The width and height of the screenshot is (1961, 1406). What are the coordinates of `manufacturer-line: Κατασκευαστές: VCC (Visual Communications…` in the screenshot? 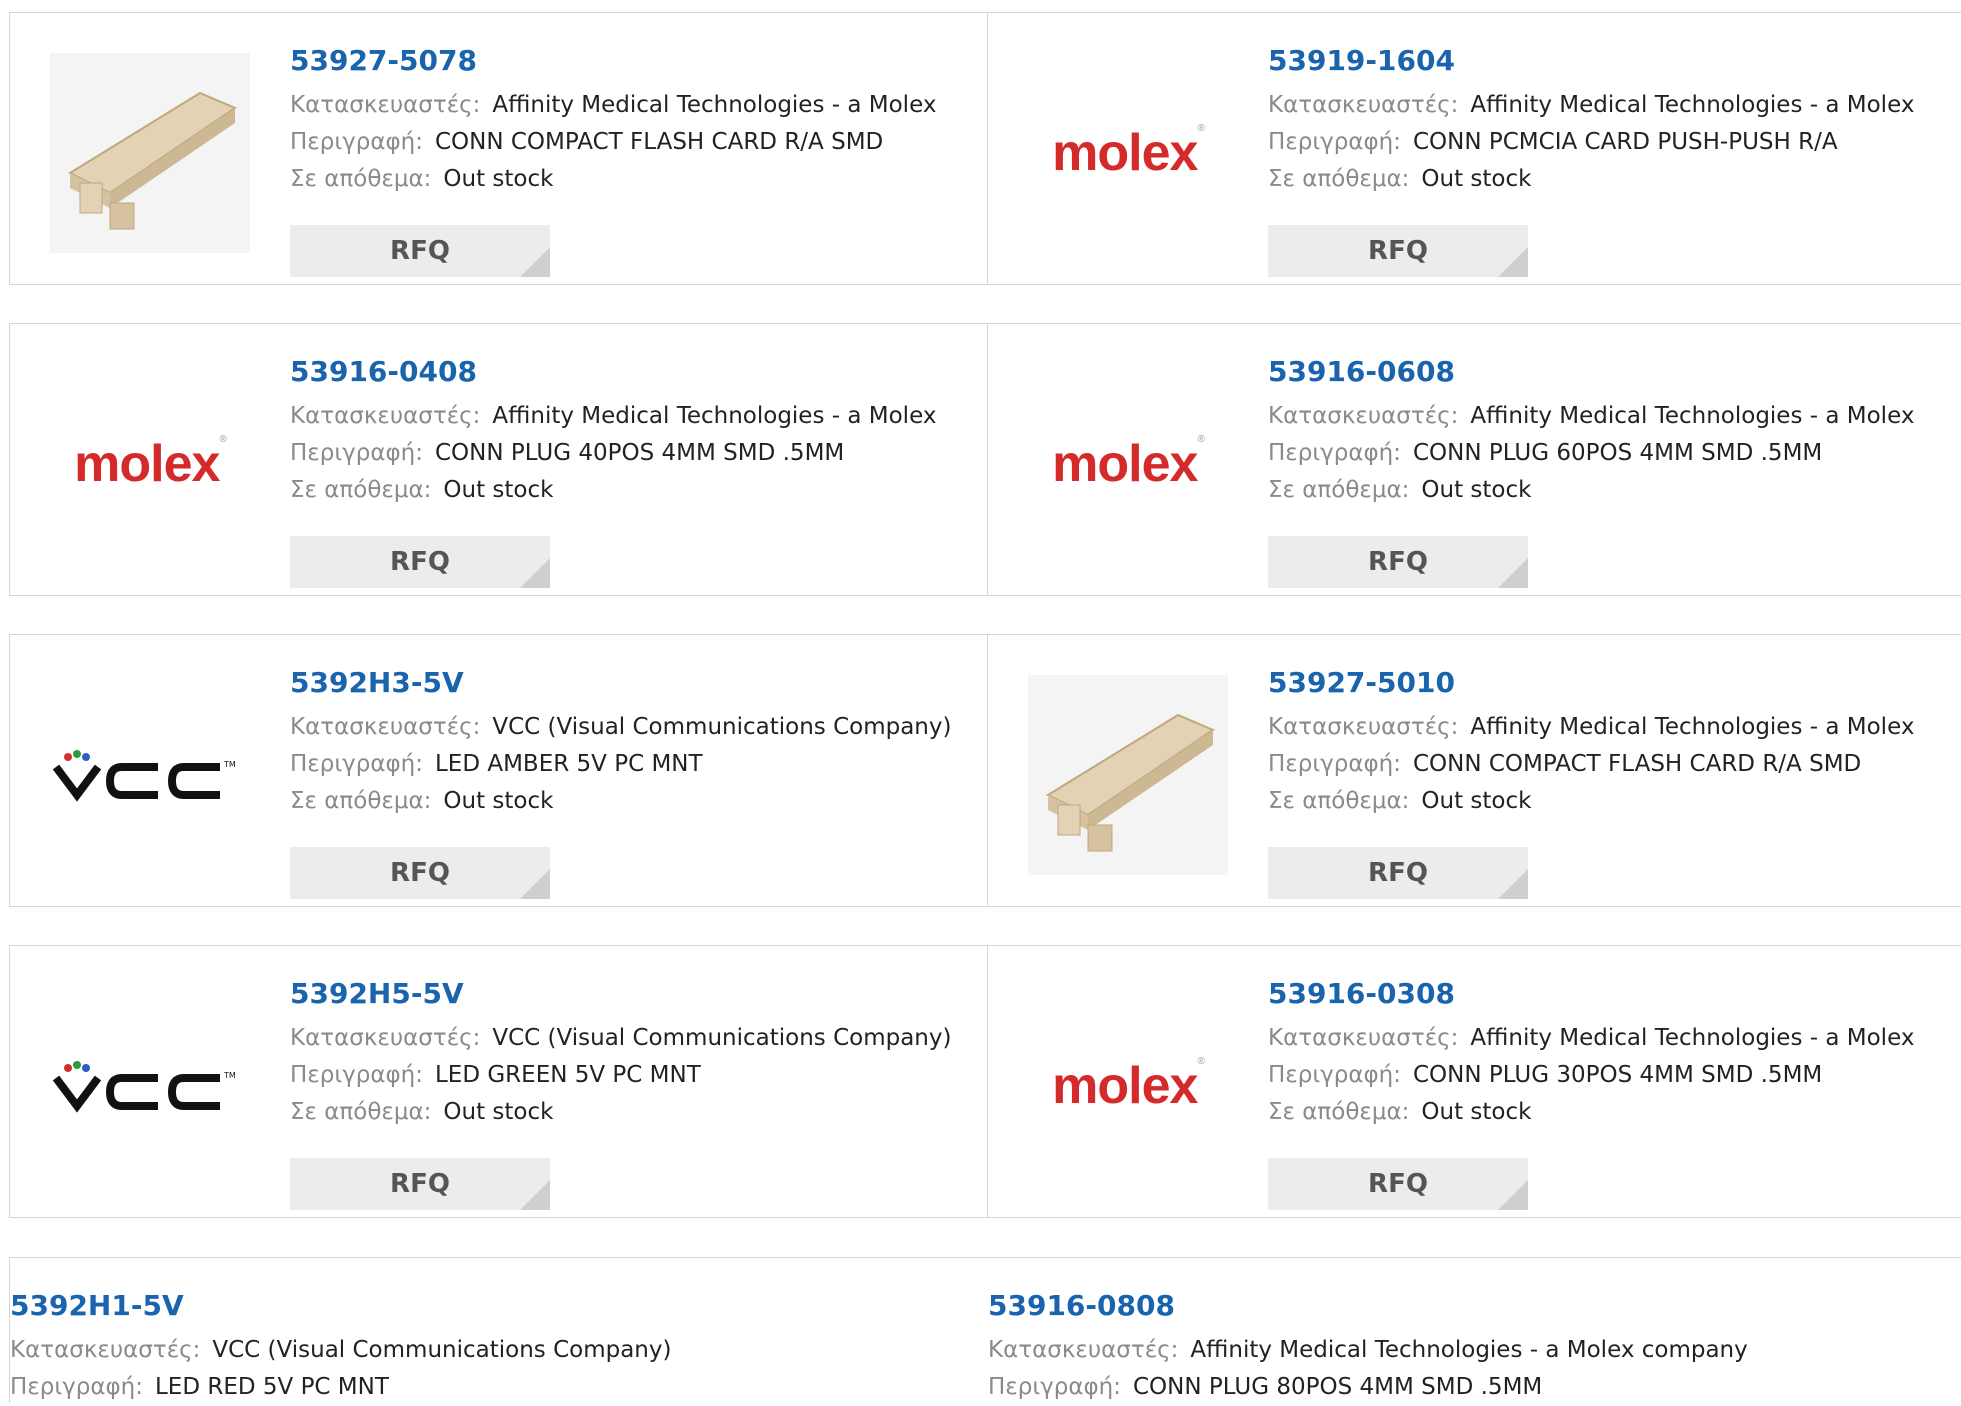 It's located at (495, 1350).